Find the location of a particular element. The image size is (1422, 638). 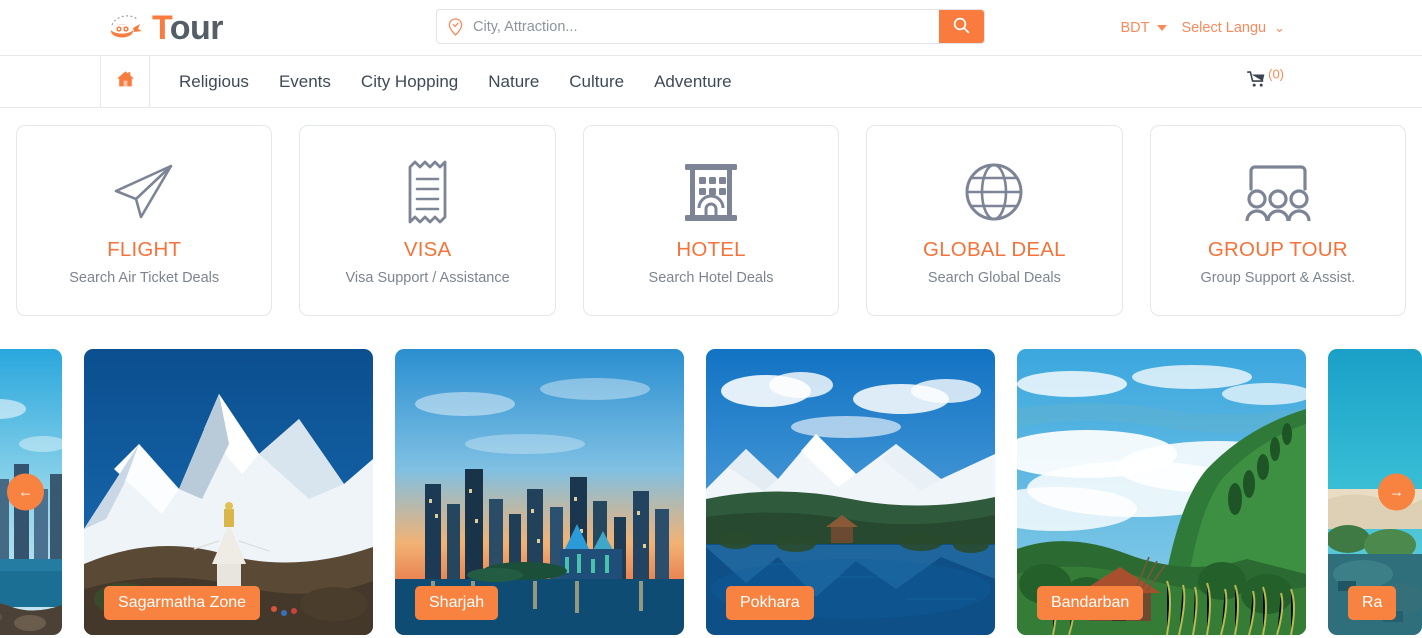

home-icon is located at coordinates (125, 81).